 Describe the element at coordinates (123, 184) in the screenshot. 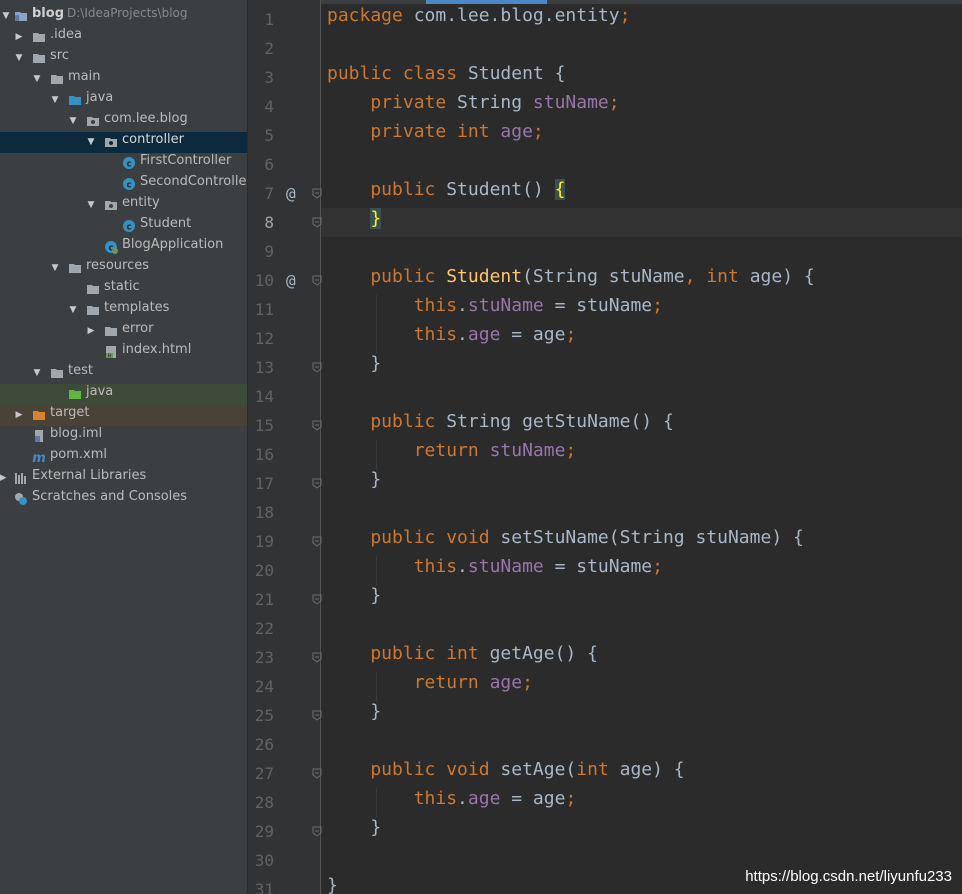

I see `tree-row-secondcontroller: c SecondController` at that location.